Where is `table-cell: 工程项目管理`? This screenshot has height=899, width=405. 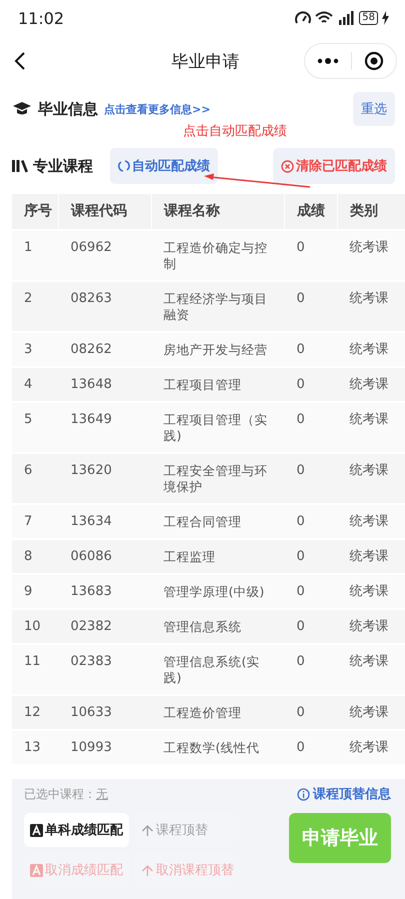 table-cell: 工程项目管理 is located at coordinates (218, 384).